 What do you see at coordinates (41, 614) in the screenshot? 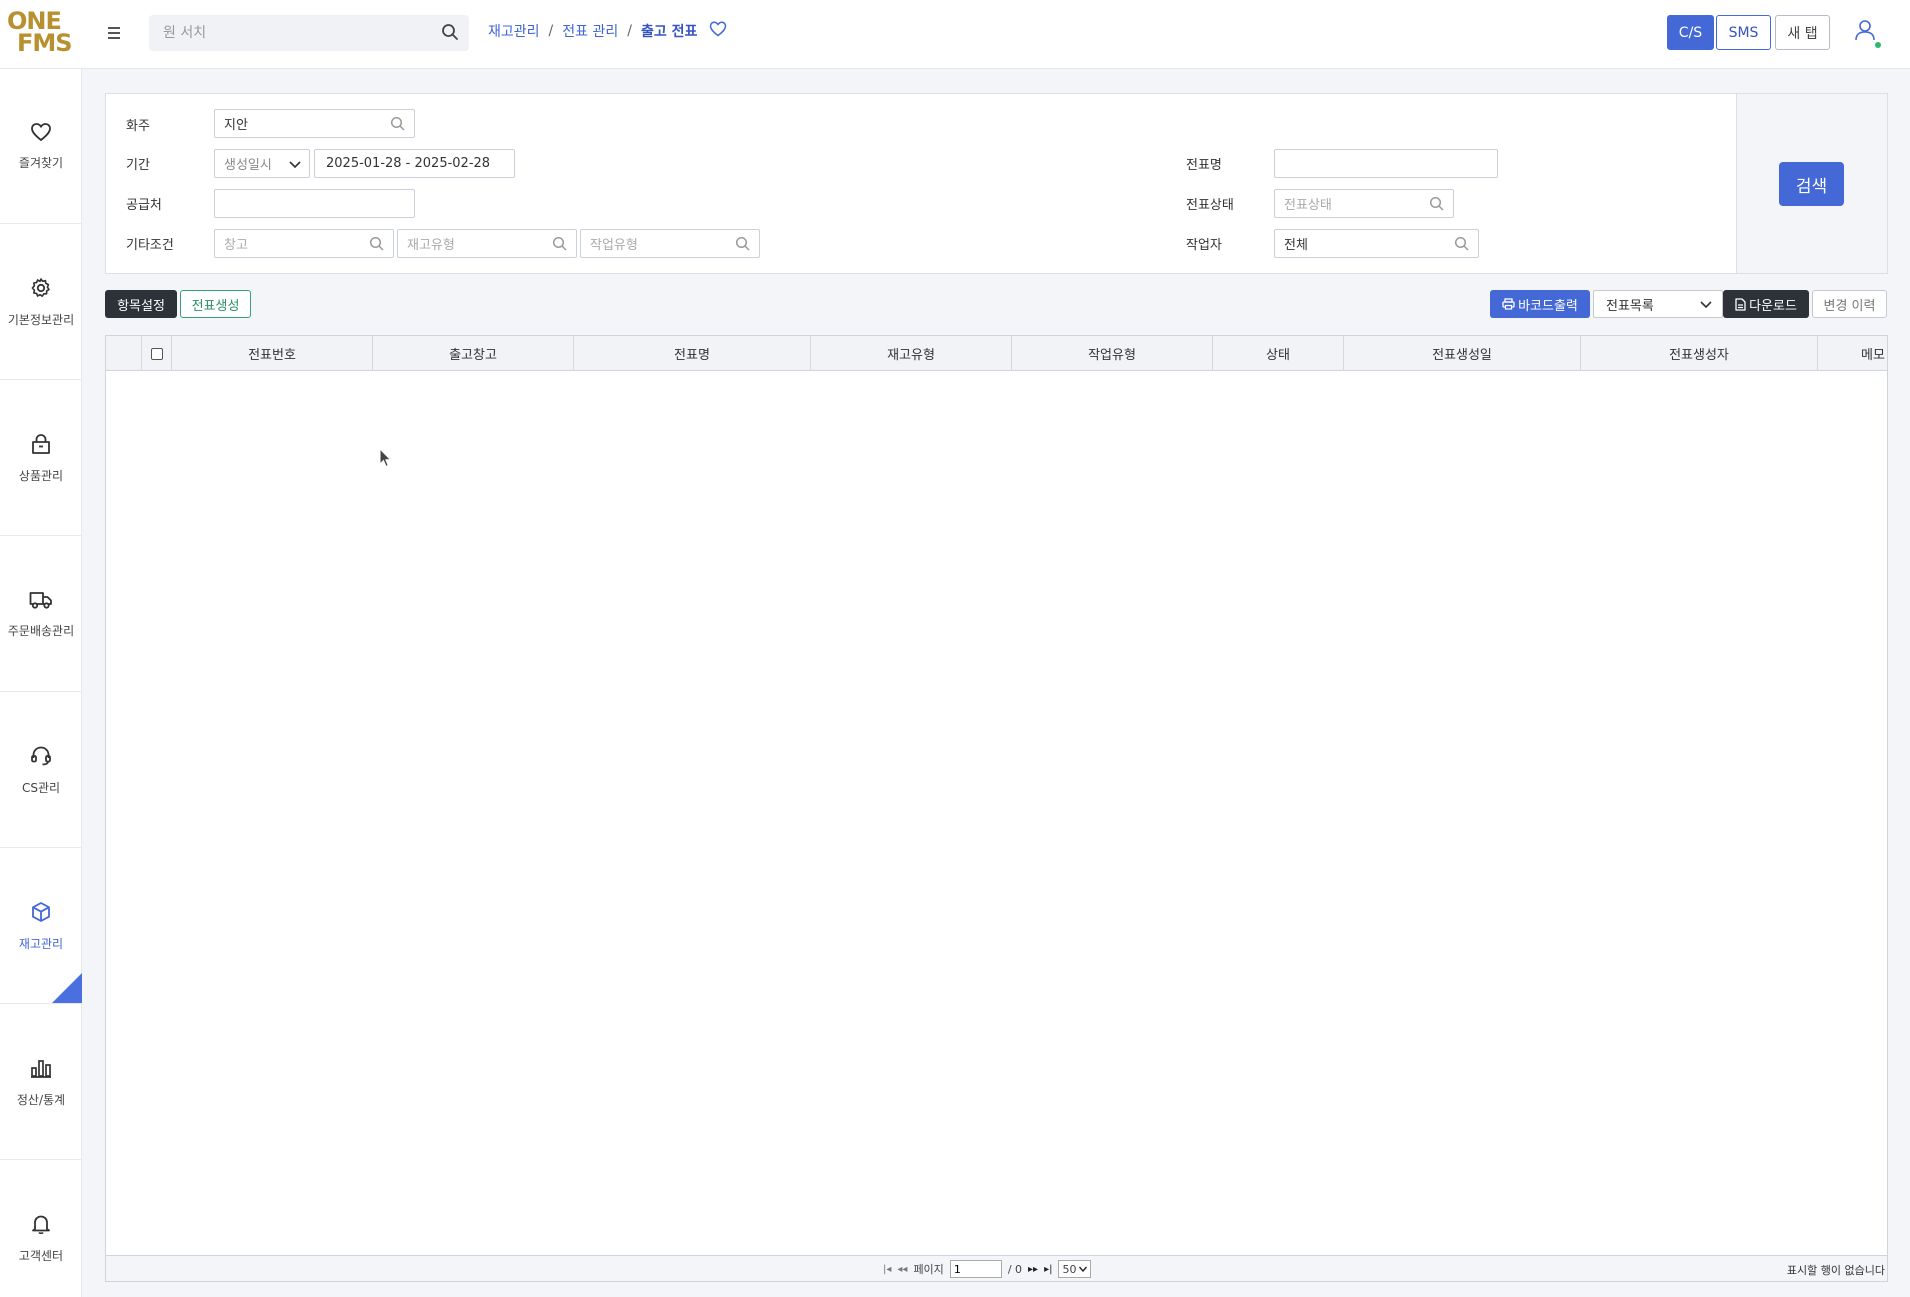
I see `sidebar-item-orders: 주문배송관리` at bounding box center [41, 614].